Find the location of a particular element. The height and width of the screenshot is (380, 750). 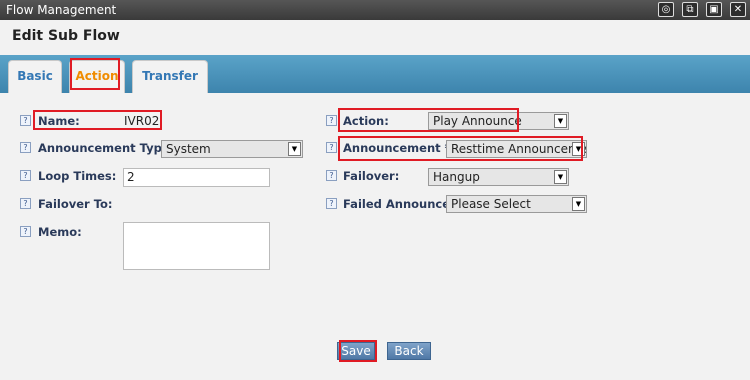

loop-times-input: 2 is located at coordinates (196, 177).